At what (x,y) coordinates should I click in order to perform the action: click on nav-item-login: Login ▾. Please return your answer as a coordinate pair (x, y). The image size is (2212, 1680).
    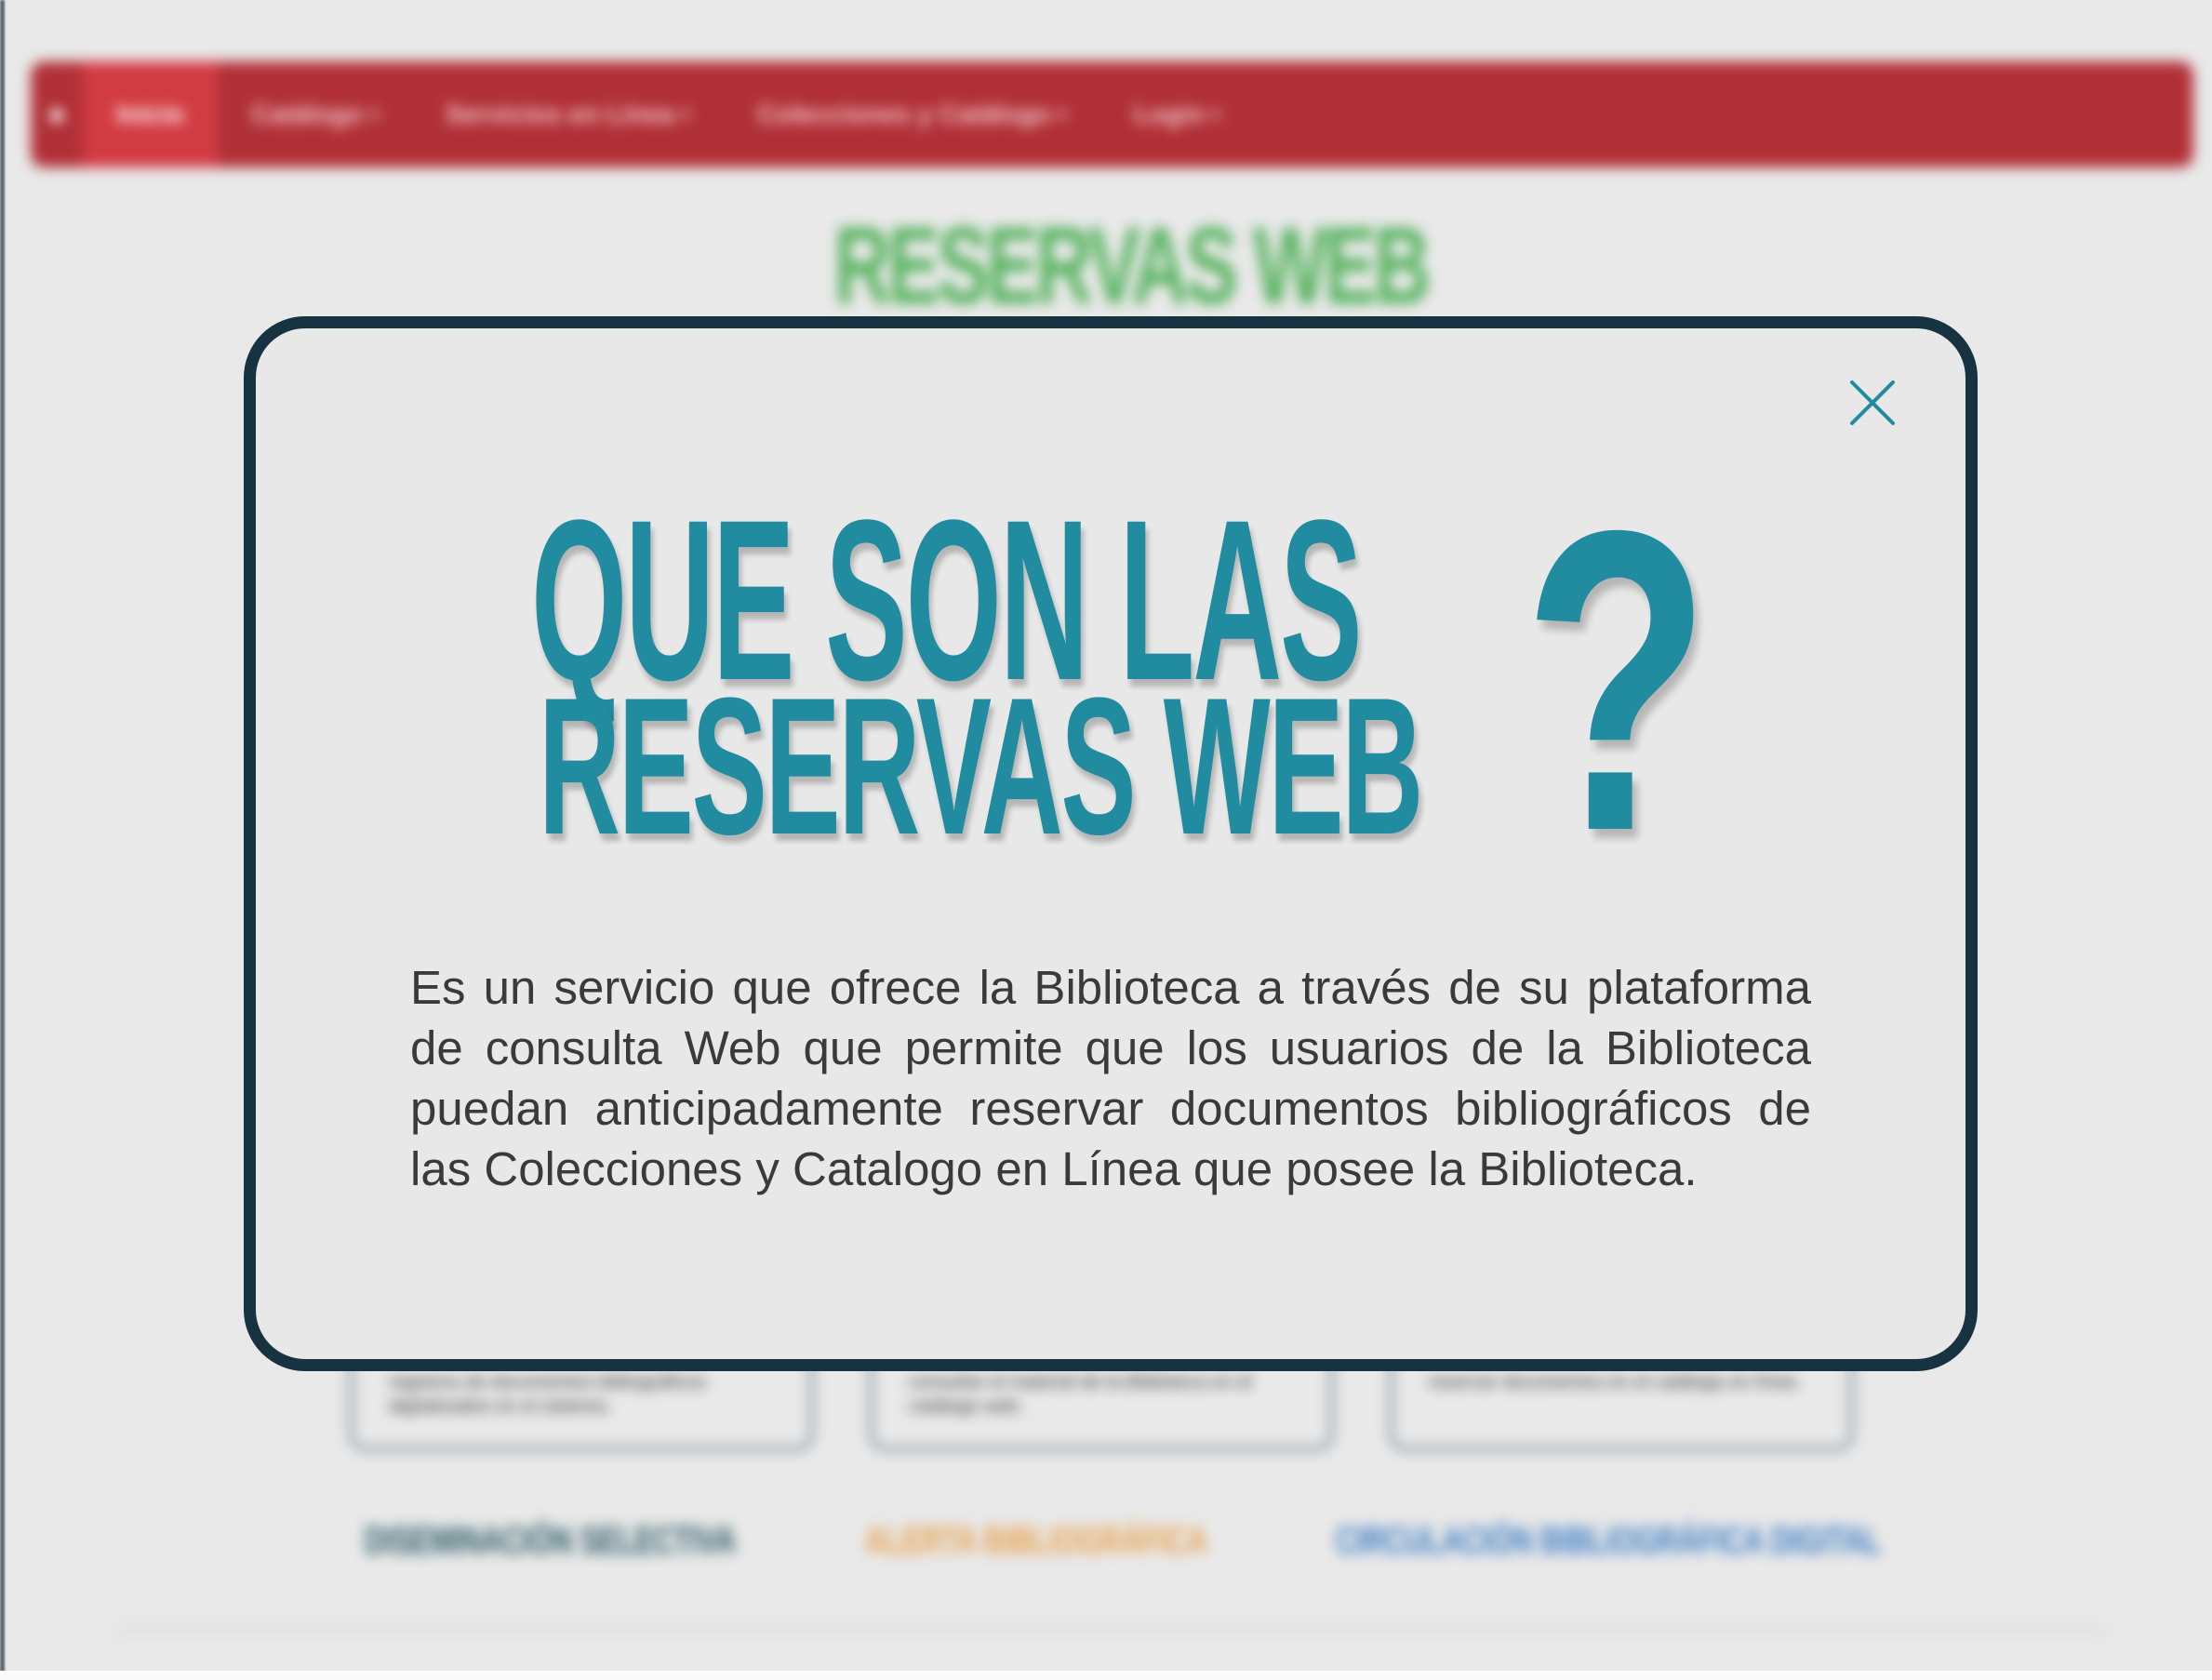
    Looking at the image, I should click on (1177, 114).